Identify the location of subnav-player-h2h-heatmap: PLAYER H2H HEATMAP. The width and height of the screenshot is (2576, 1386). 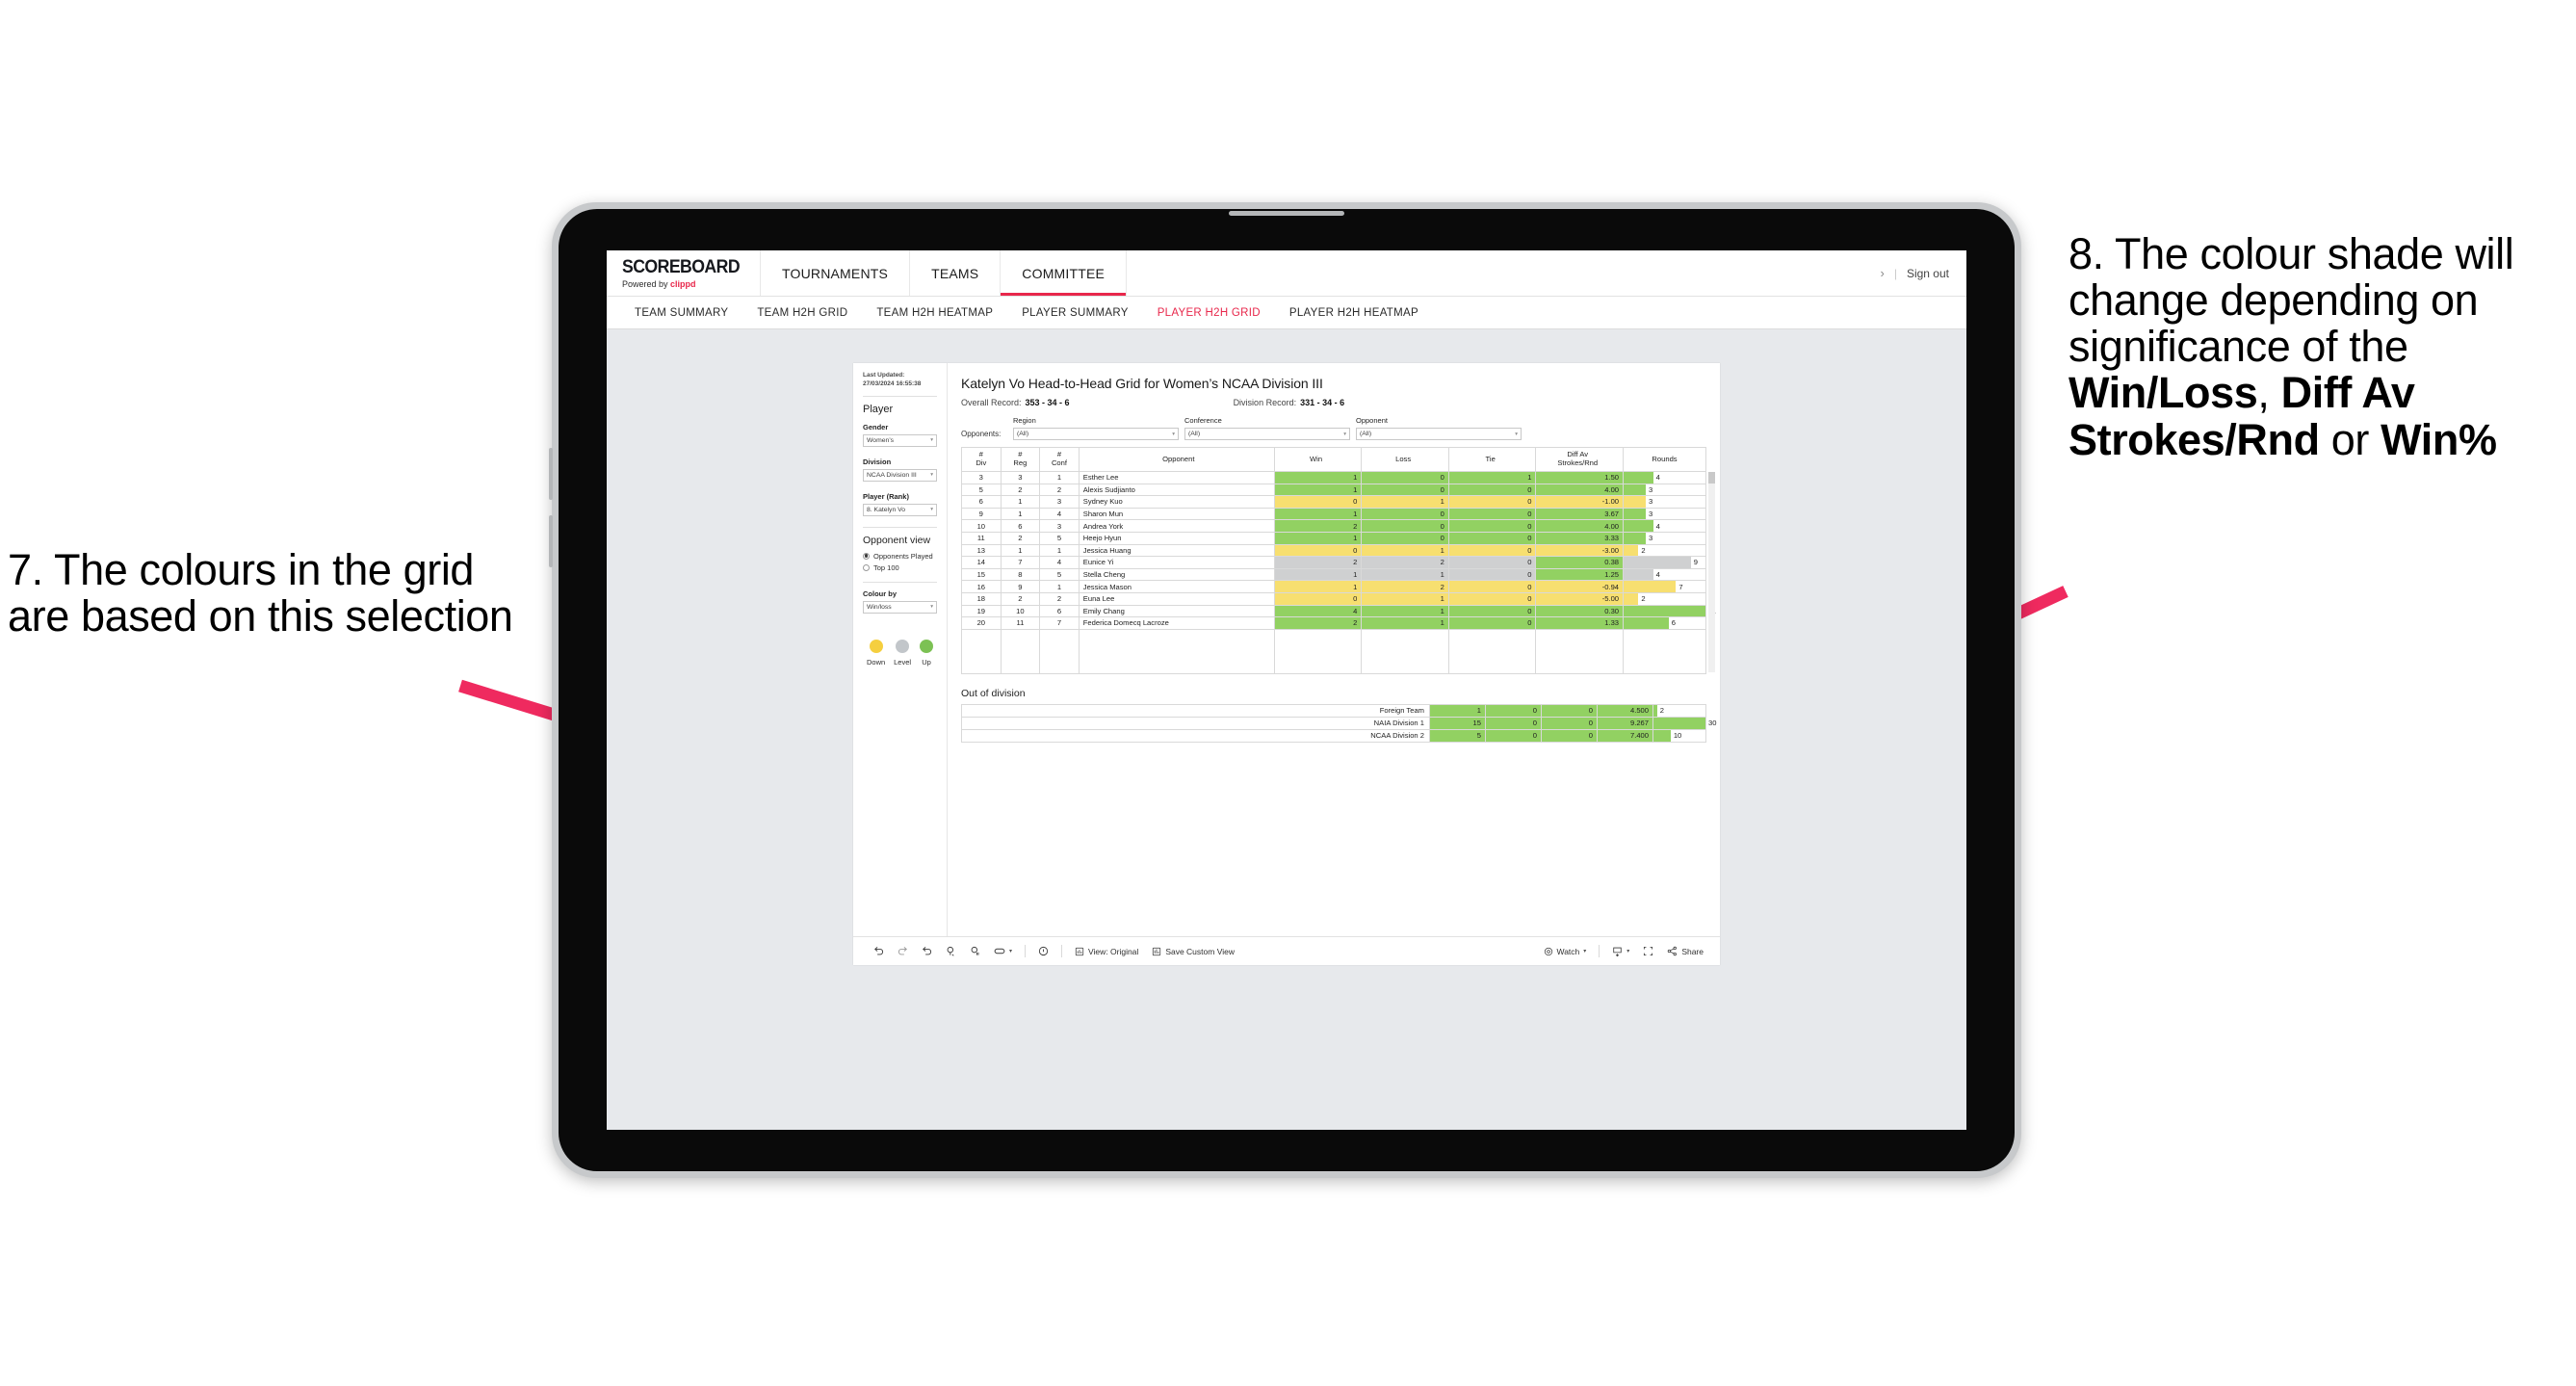
(1354, 313).